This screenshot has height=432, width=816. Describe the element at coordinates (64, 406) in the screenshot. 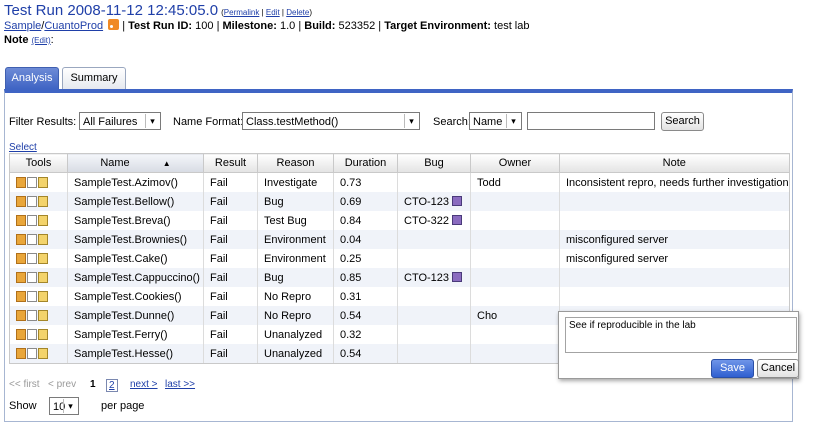

I see `per-page-select: 10 ▾` at that location.